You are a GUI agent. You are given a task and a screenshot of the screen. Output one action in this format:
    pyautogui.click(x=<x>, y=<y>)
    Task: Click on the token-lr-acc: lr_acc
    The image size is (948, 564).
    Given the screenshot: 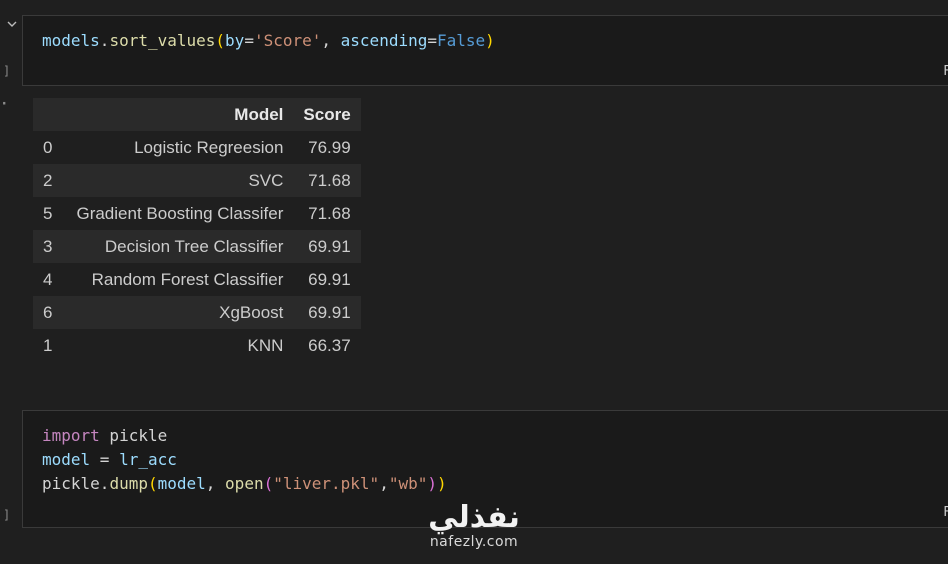 What is the action you would take?
    pyautogui.click(x=148, y=459)
    